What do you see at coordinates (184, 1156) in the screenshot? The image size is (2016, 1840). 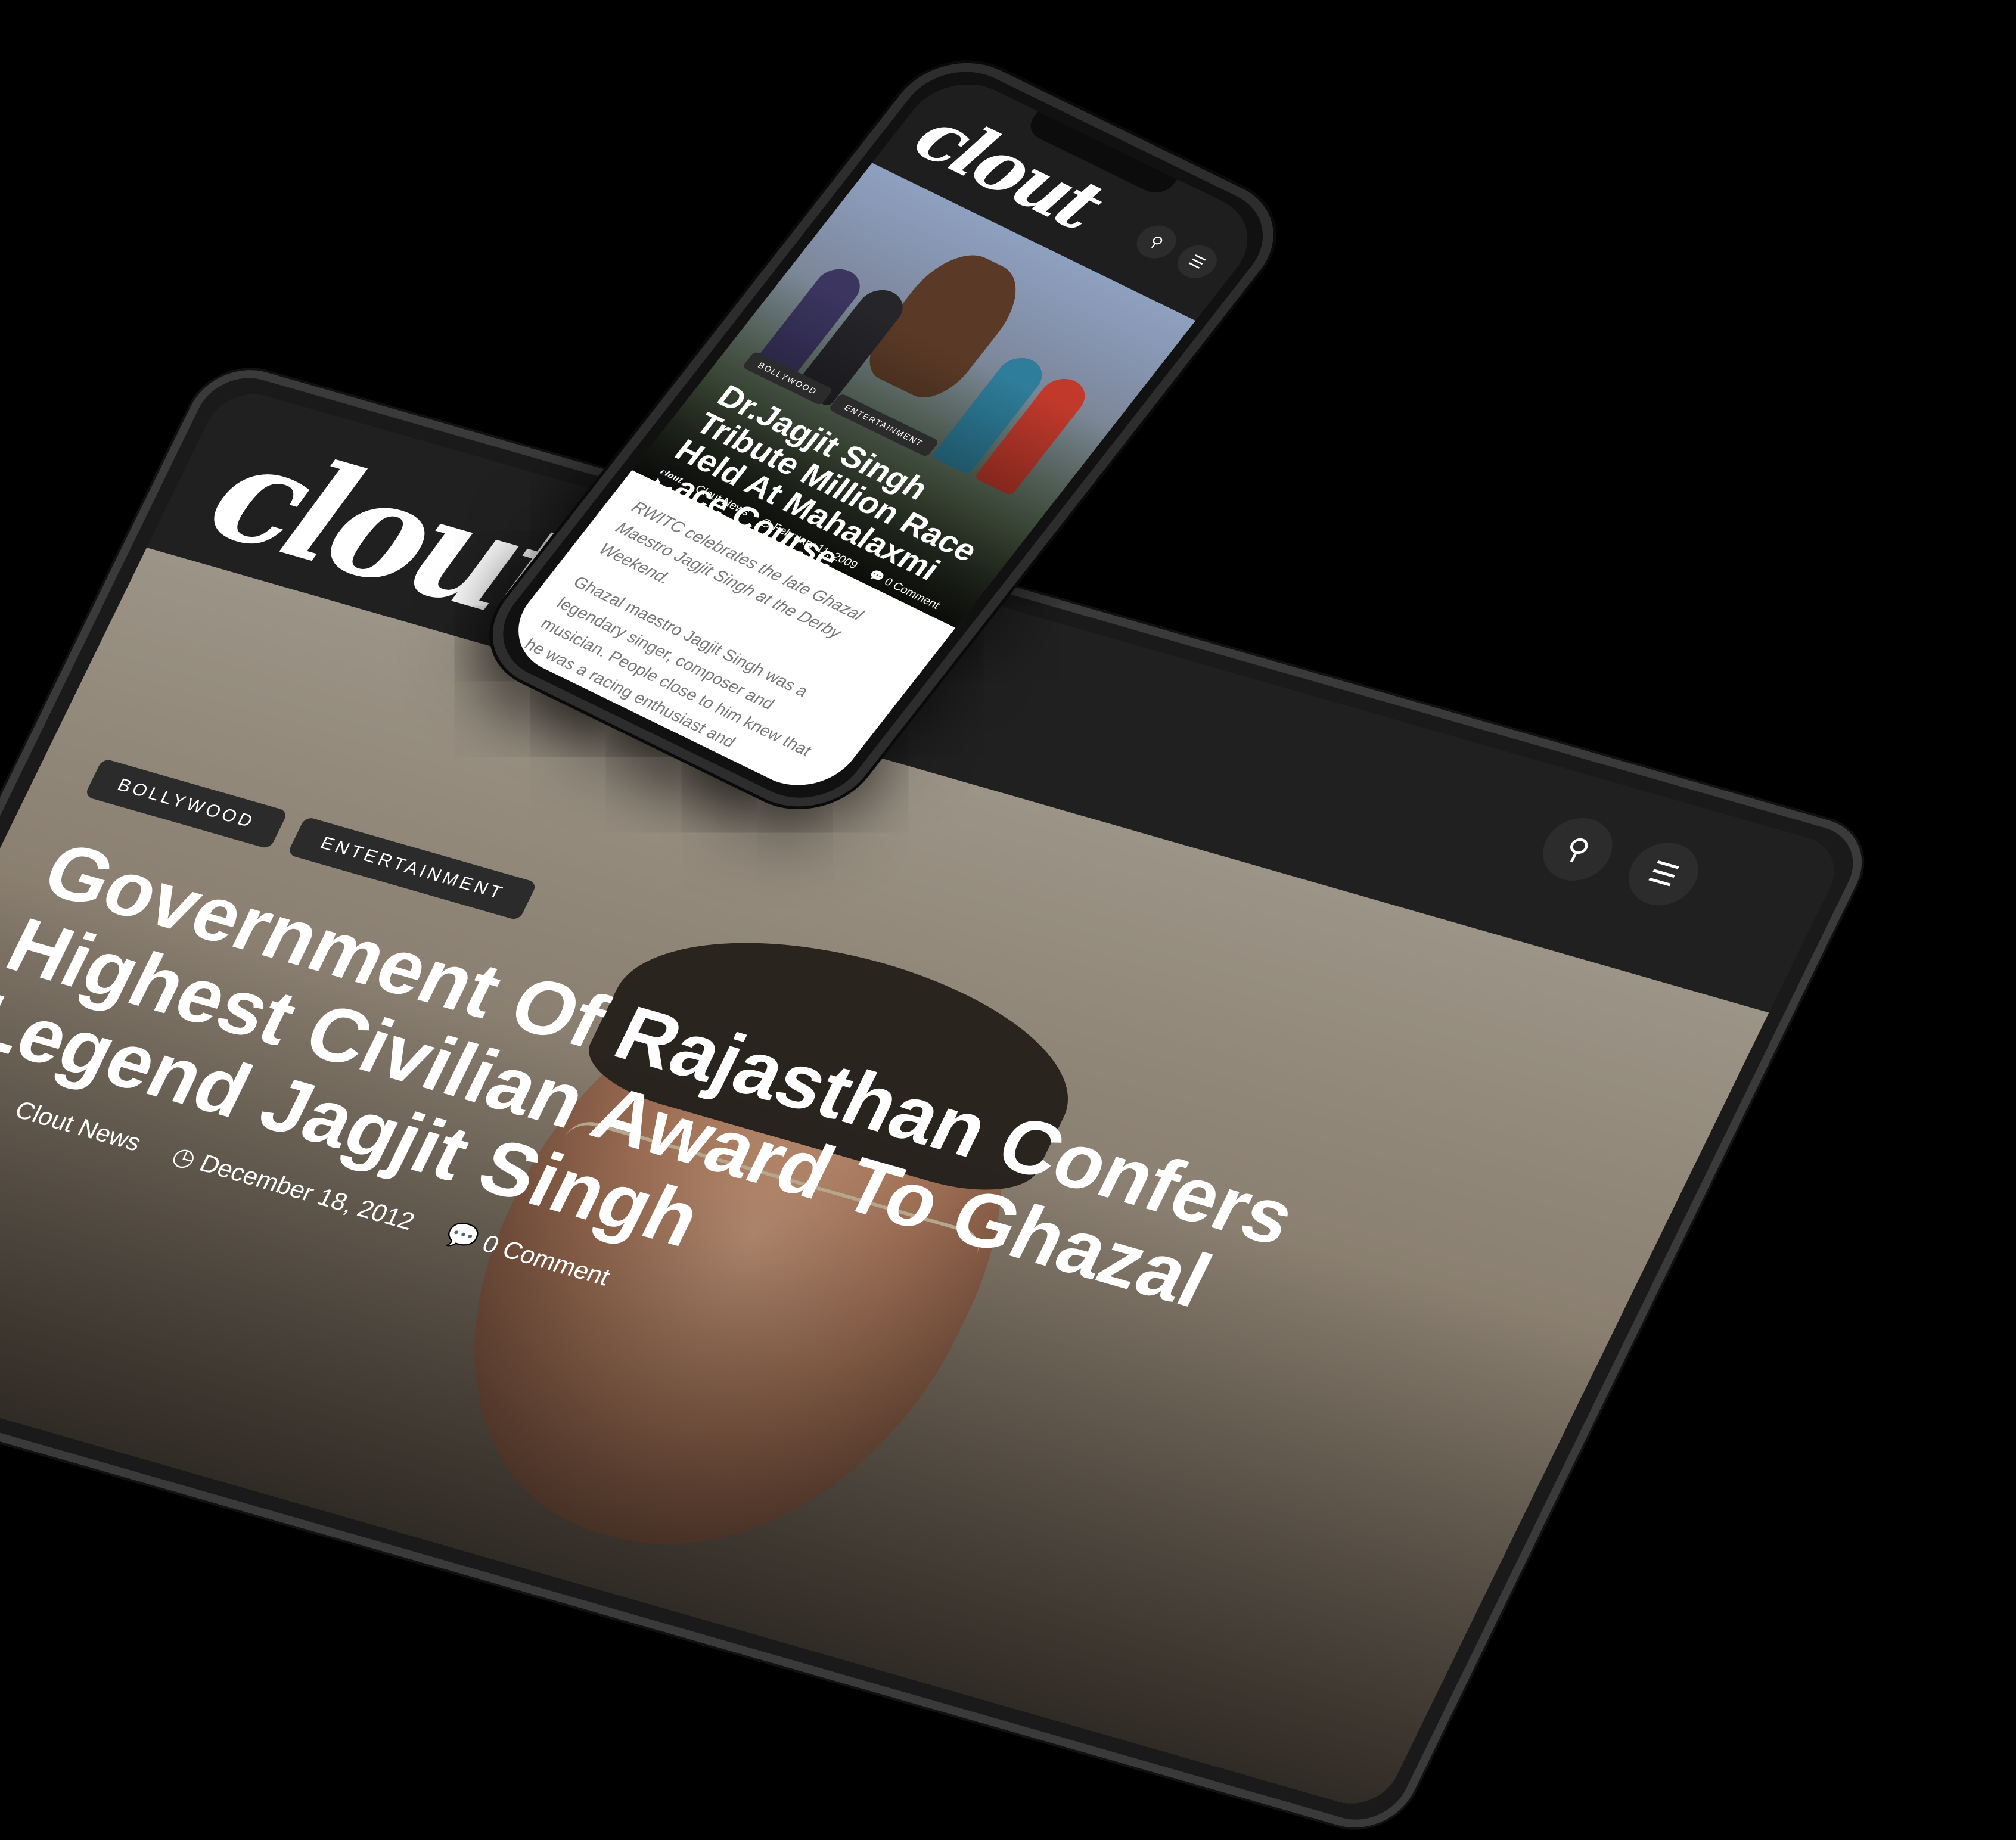 I see `clock-icon: ◷` at bounding box center [184, 1156].